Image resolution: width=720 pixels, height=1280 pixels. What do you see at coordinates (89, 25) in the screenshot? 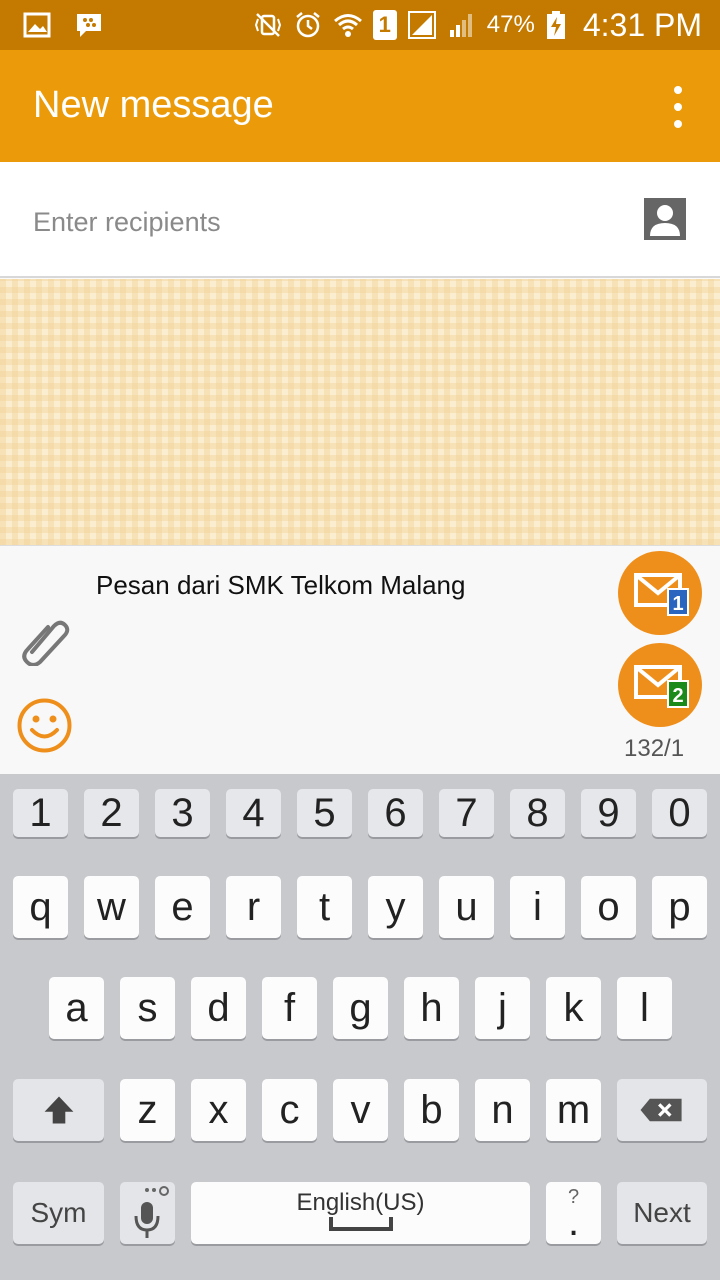
I see `bbm-icon` at bounding box center [89, 25].